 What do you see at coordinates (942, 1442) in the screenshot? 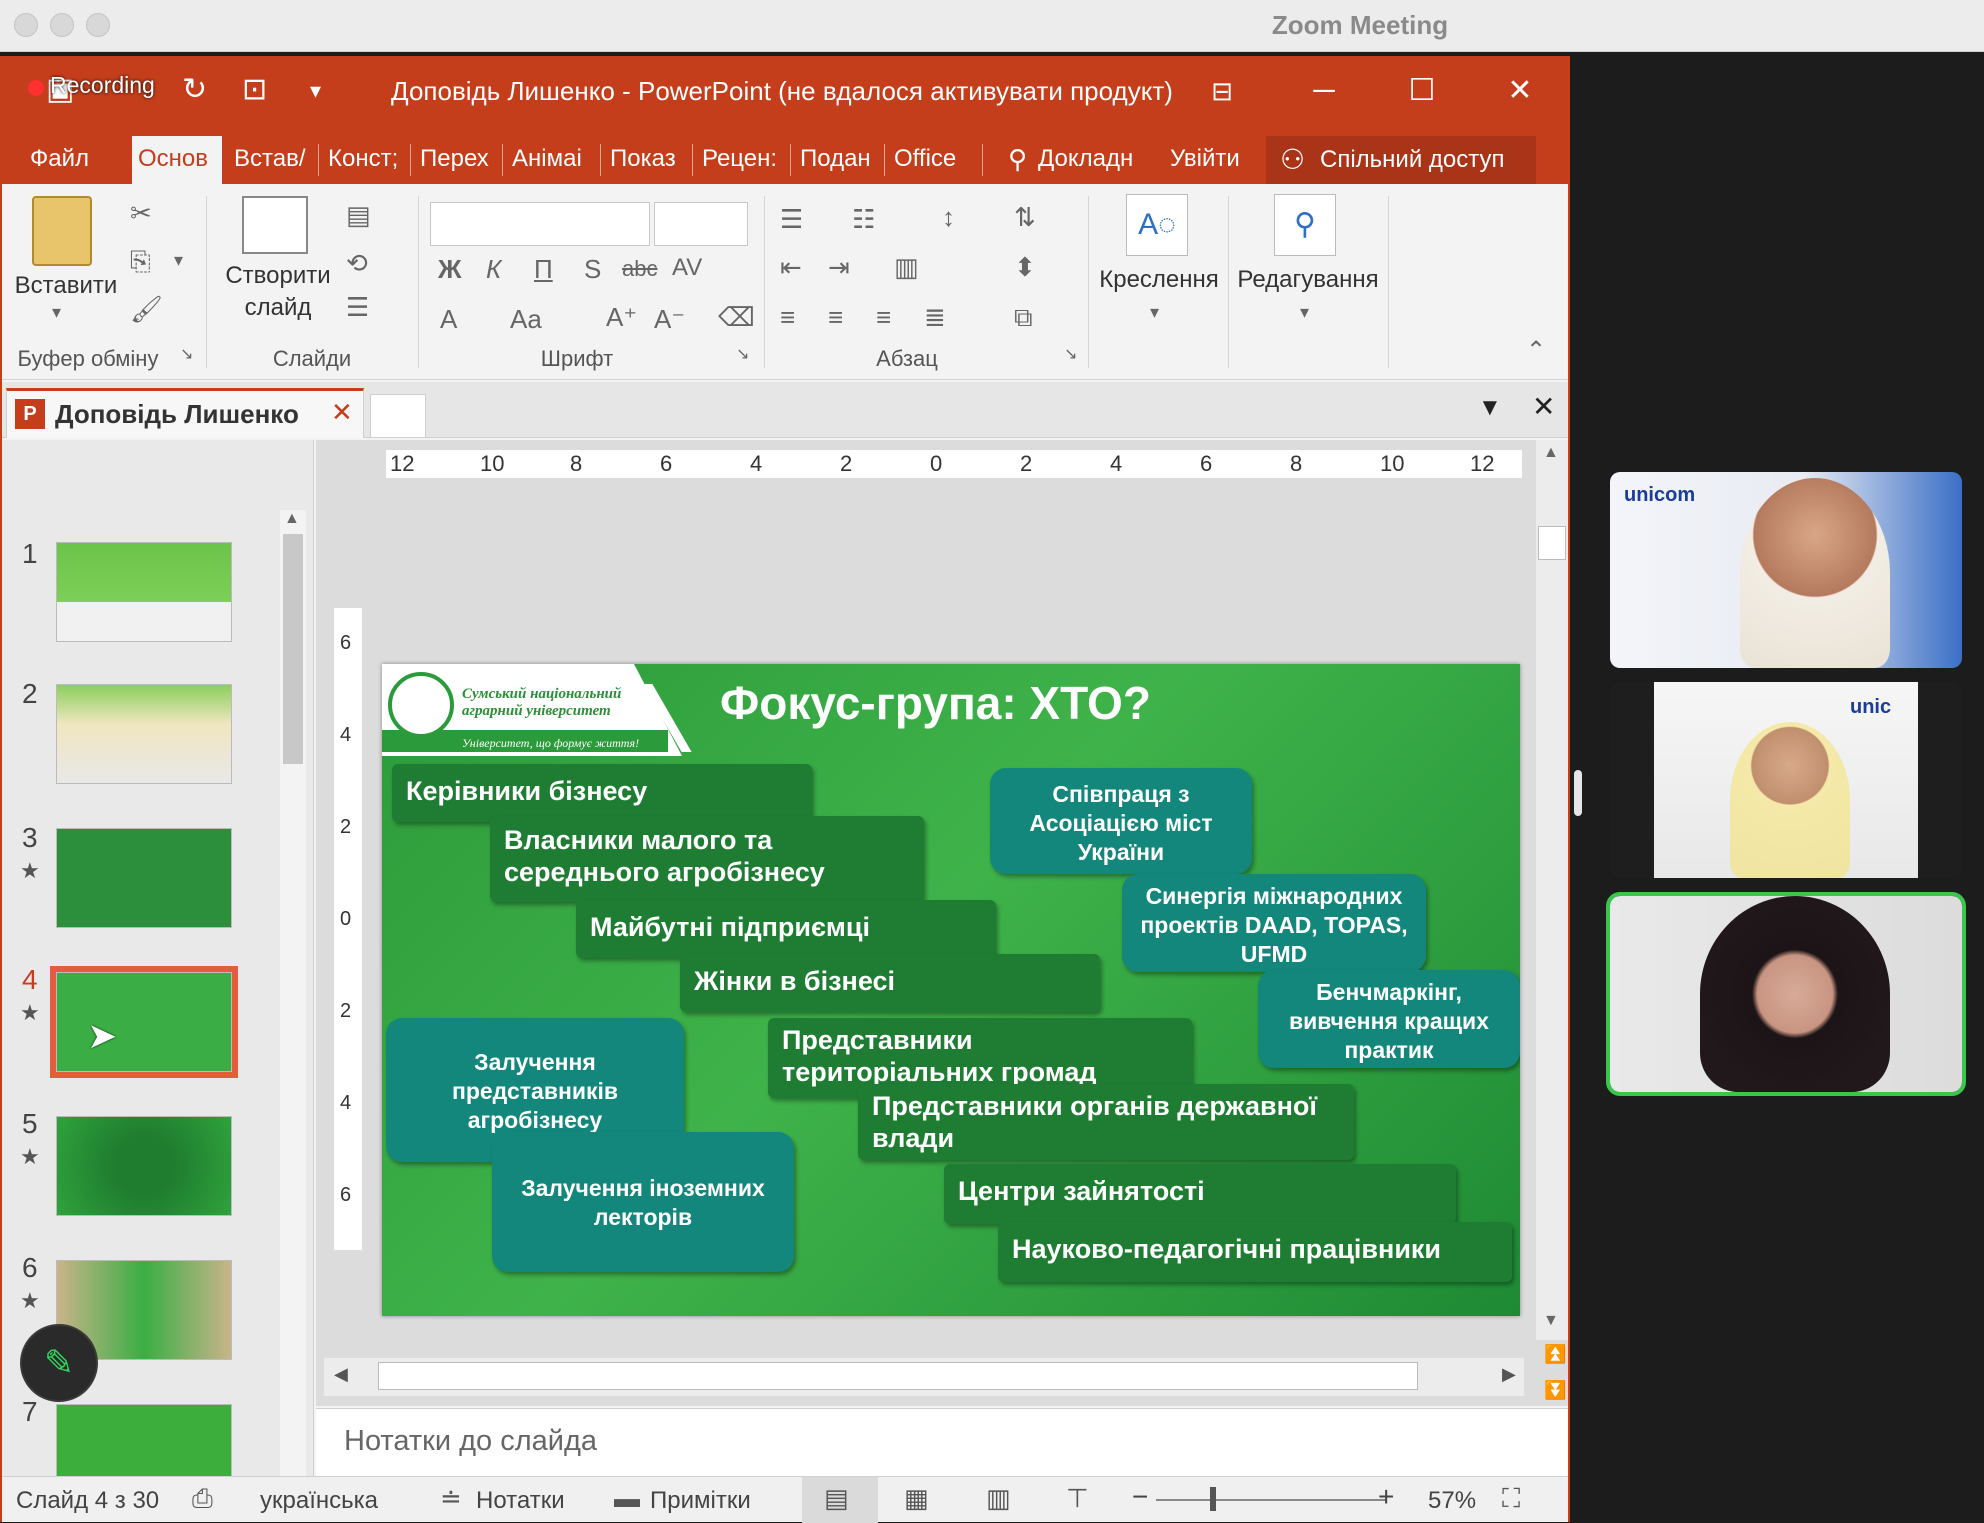
I see `slide-notes-pane: Нотатки до слайда` at bounding box center [942, 1442].